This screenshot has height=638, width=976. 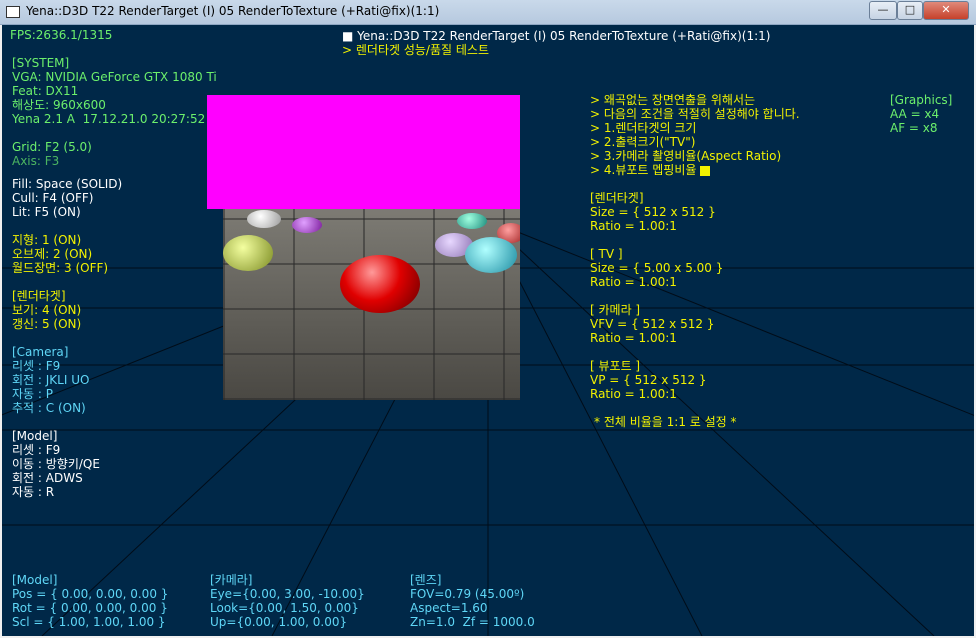 What do you see at coordinates (279, 622) in the screenshot?
I see `camera-up: Up={0.00, 1.00, 0.00}` at bounding box center [279, 622].